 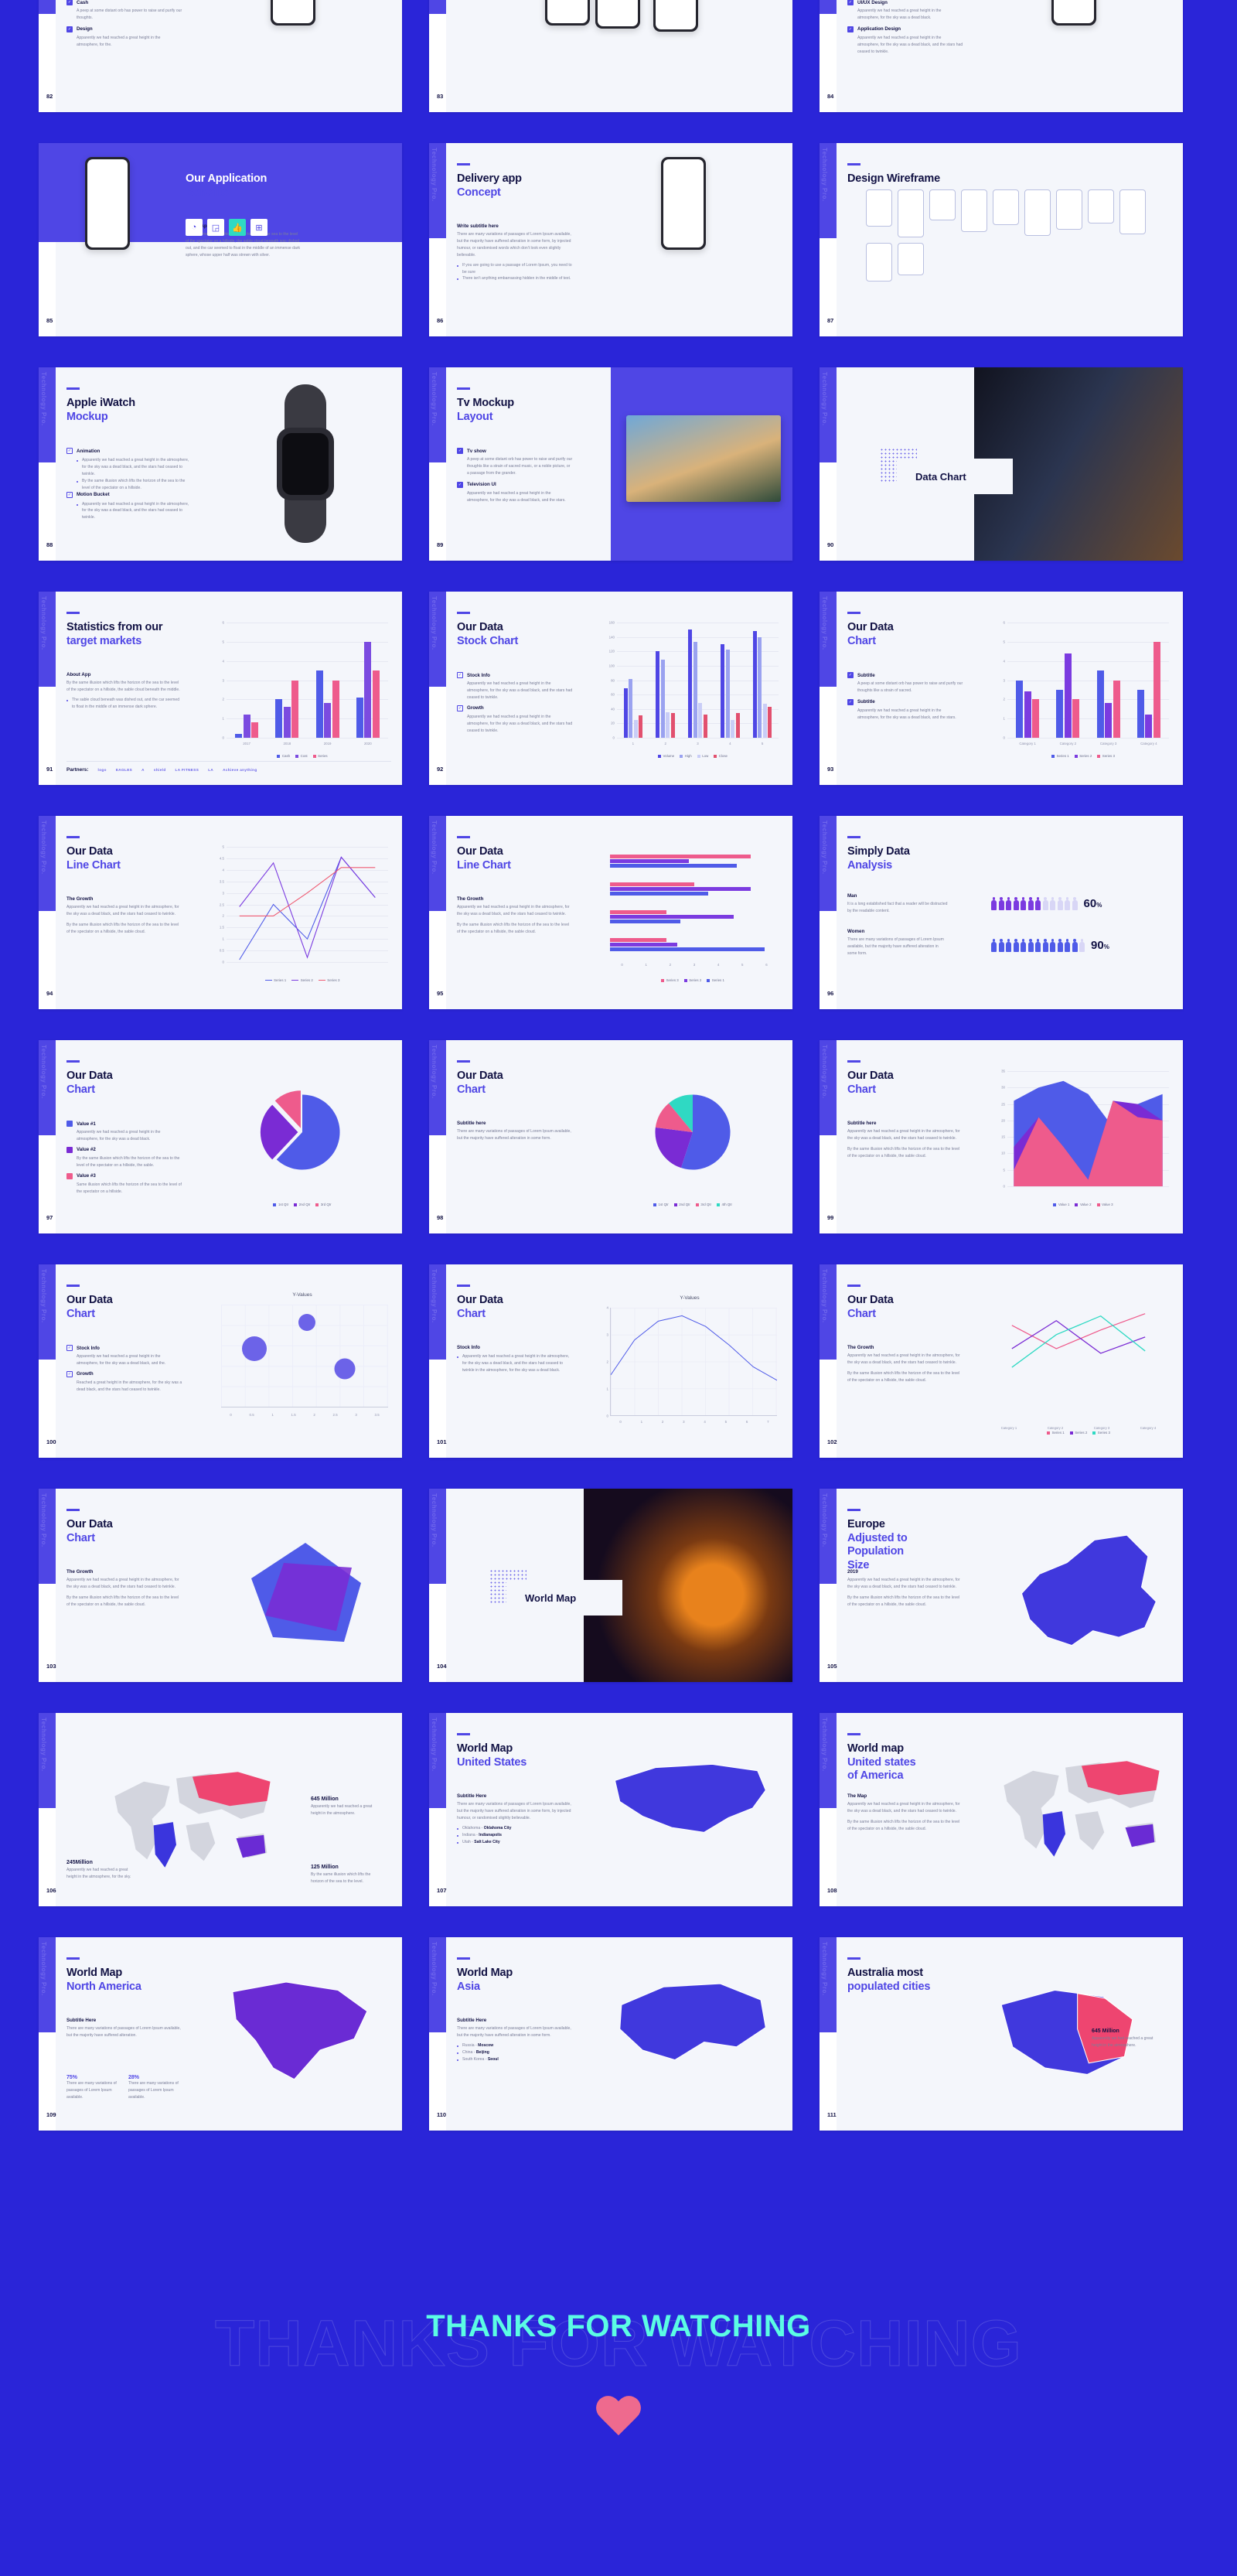 What do you see at coordinates (1078, 1341) in the screenshot?
I see `line-series` at bounding box center [1078, 1341].